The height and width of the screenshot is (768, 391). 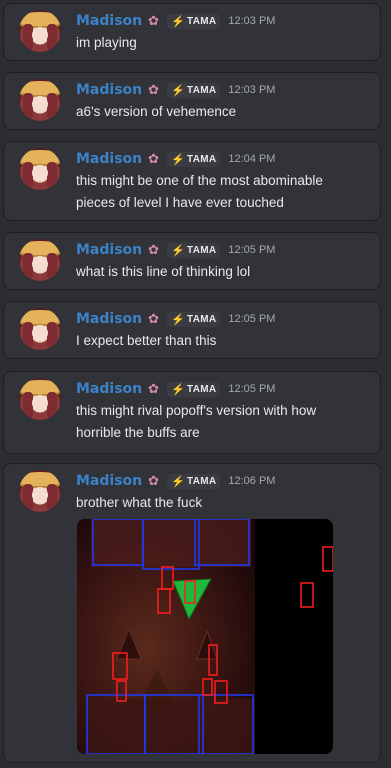 What do you see at coordinates (106, 42) in the screenshot?
I see `message-text: im playing` at bounding box center [106, 42].